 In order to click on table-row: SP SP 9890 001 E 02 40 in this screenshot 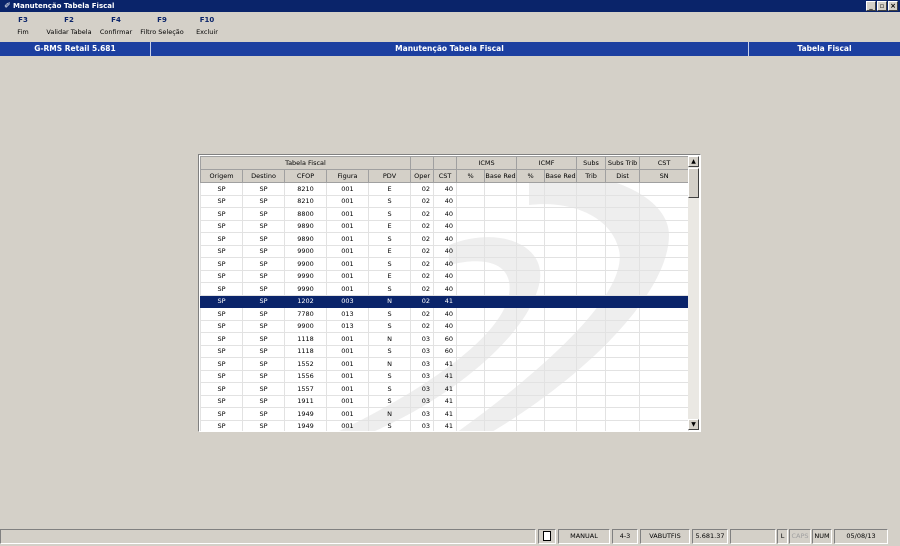, I will do `click(445, 226)`.